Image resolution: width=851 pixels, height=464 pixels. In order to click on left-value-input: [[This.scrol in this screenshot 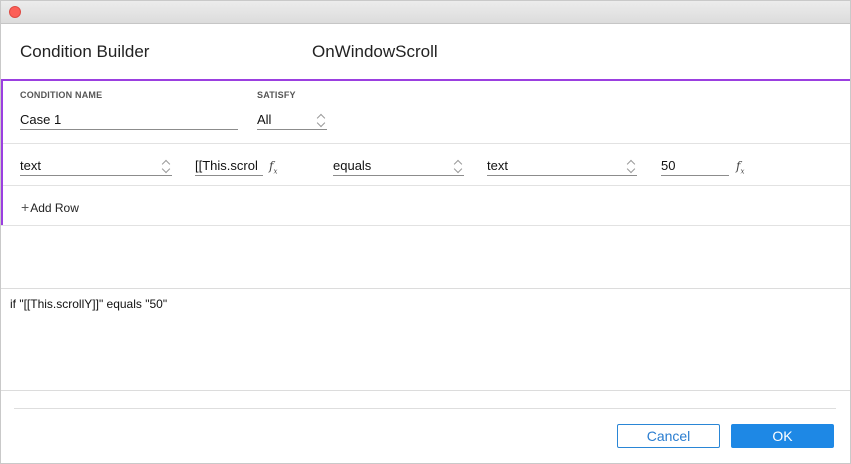, I will do `click(229, 166)`.